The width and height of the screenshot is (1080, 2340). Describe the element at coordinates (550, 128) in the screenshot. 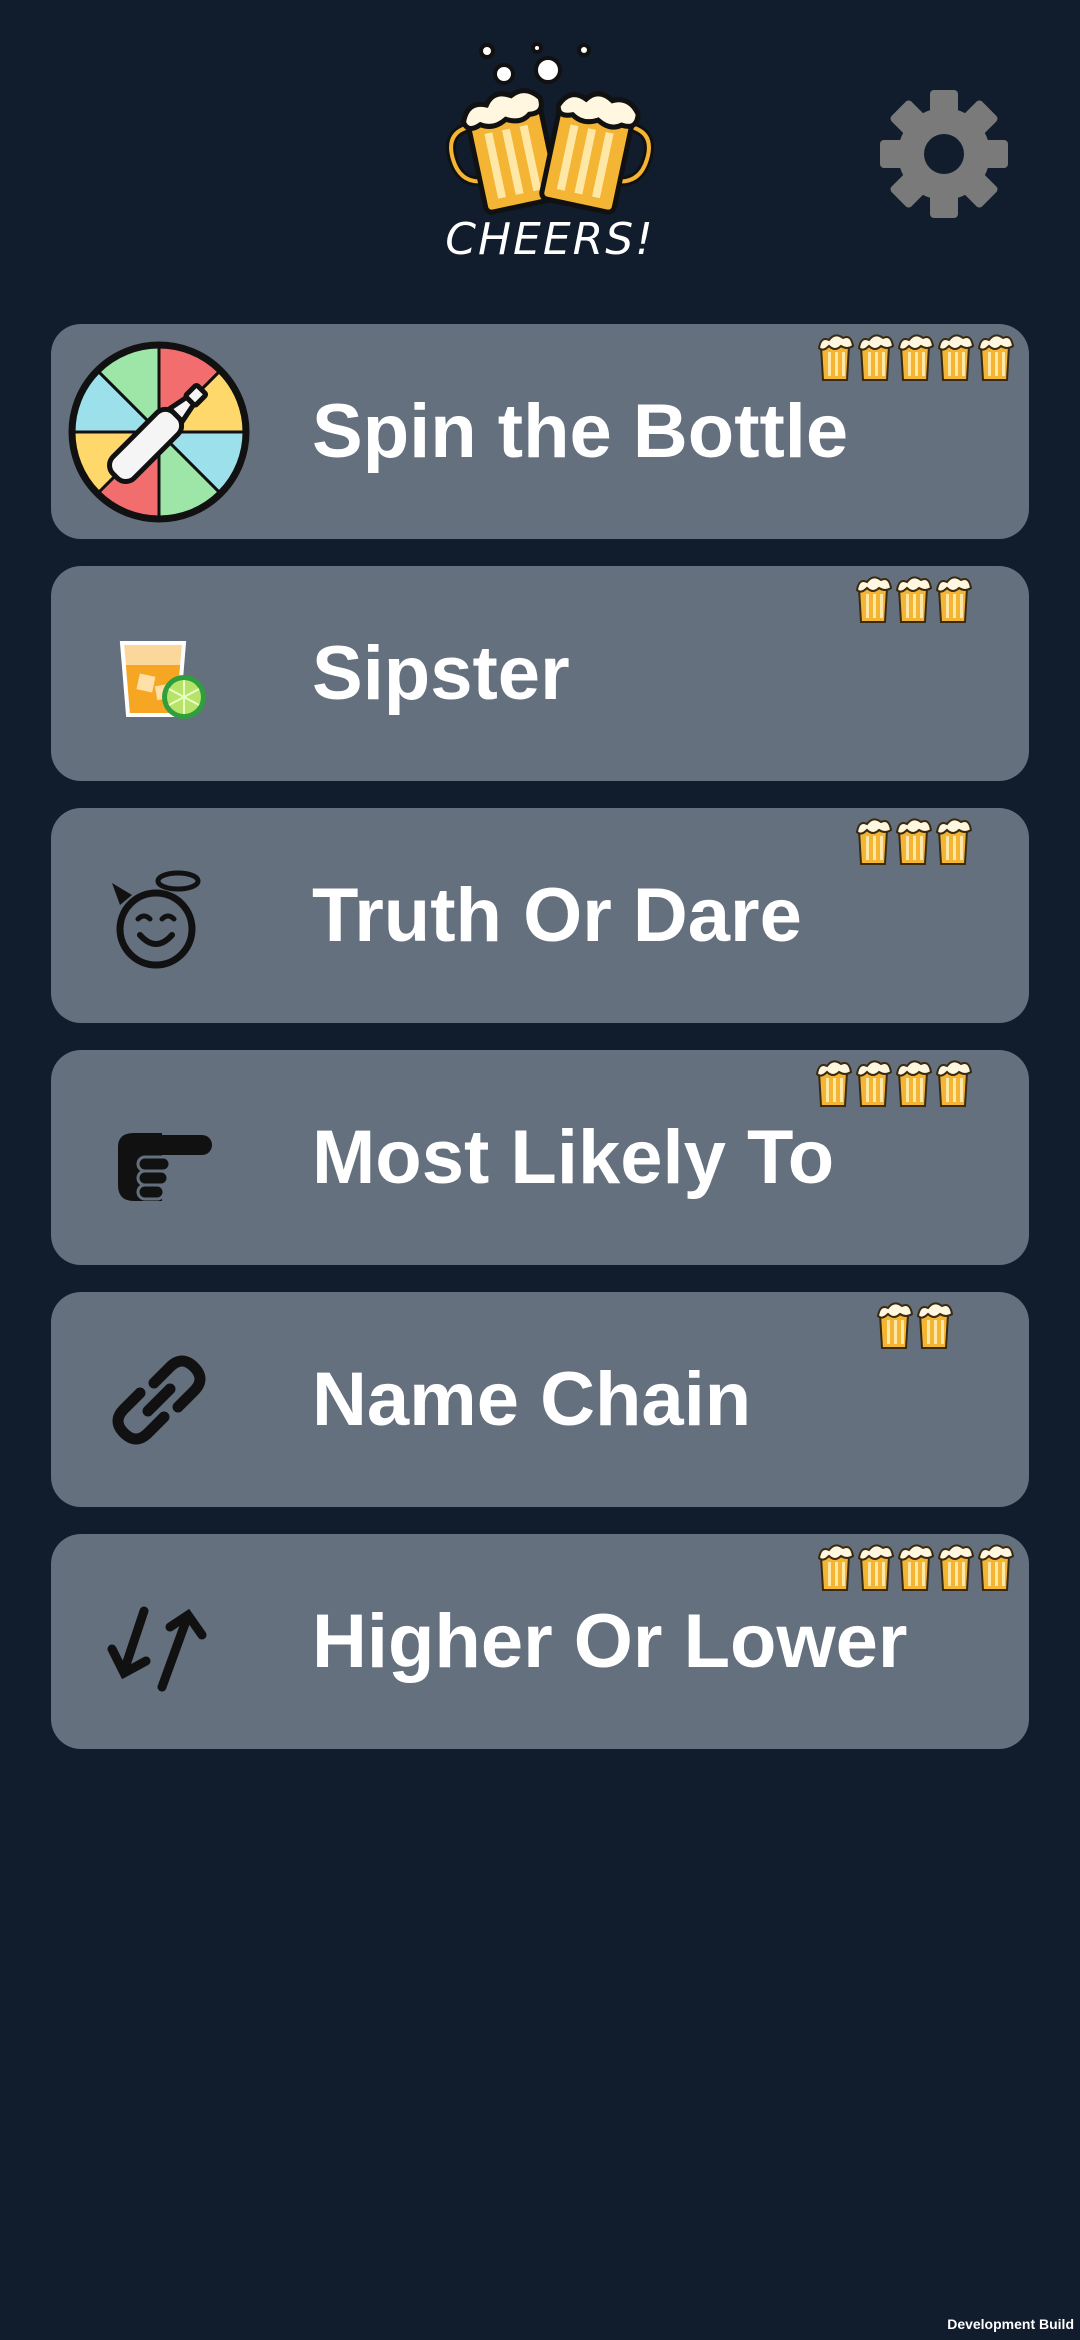

I see `beer-mugs-toast-icon` at that location.